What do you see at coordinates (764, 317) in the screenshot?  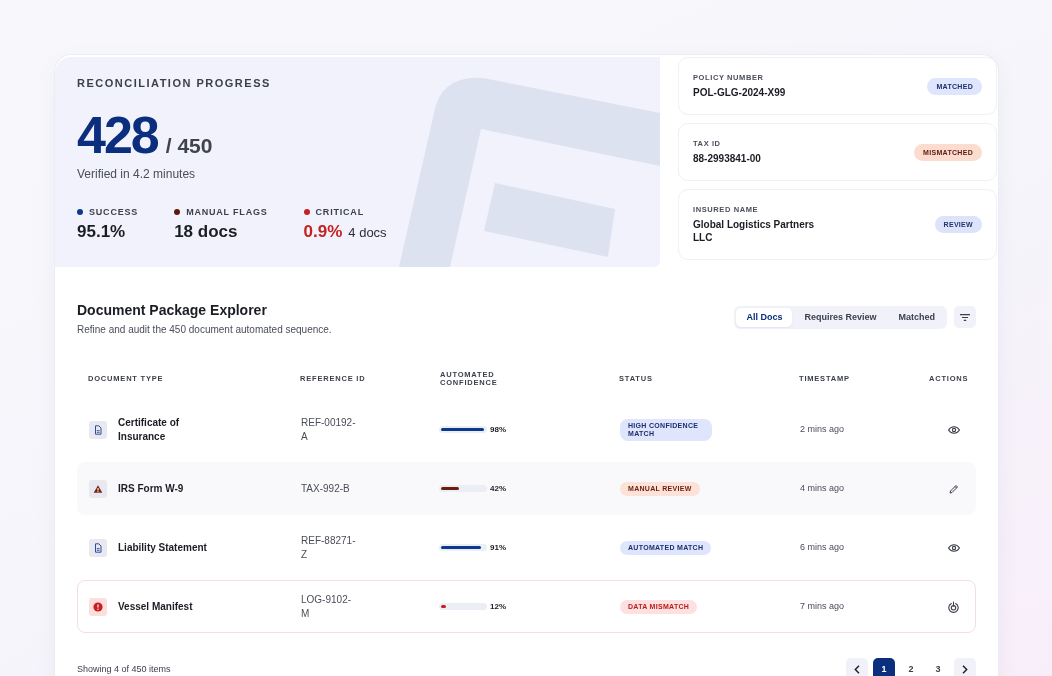 I see `tab: All Docs` at bounding box center [764, 317].